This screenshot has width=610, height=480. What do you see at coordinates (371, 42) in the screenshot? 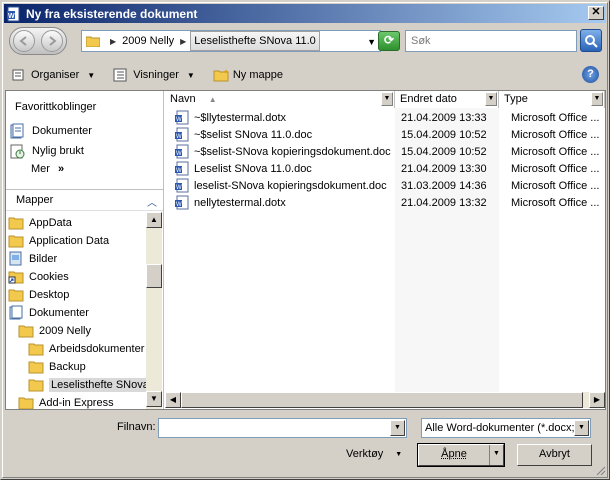
I see `address-dropdown-icon: ▼` at bounding box center [371, 42].